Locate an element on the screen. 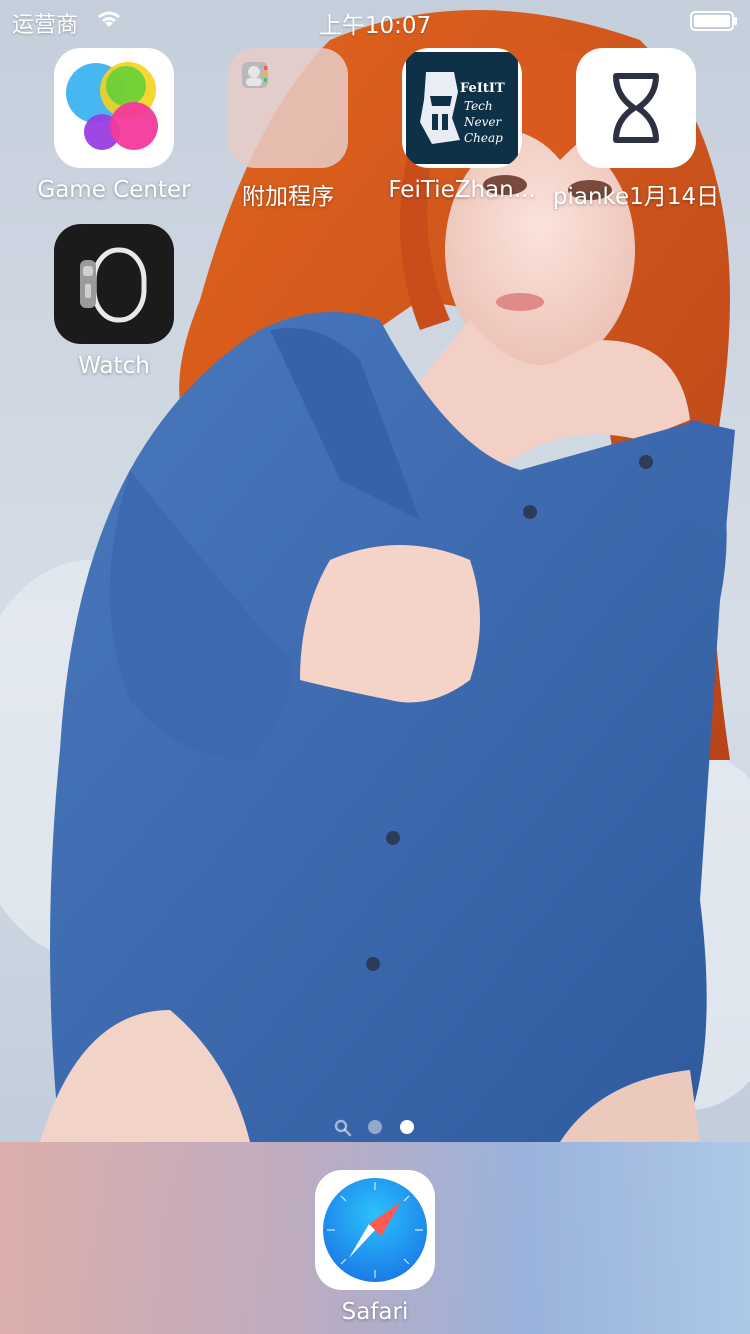 Image resolution: width=750 pixels, height=1334 pixels. app-folder-extras: 附加程序 is located at coordinates (288, 133).